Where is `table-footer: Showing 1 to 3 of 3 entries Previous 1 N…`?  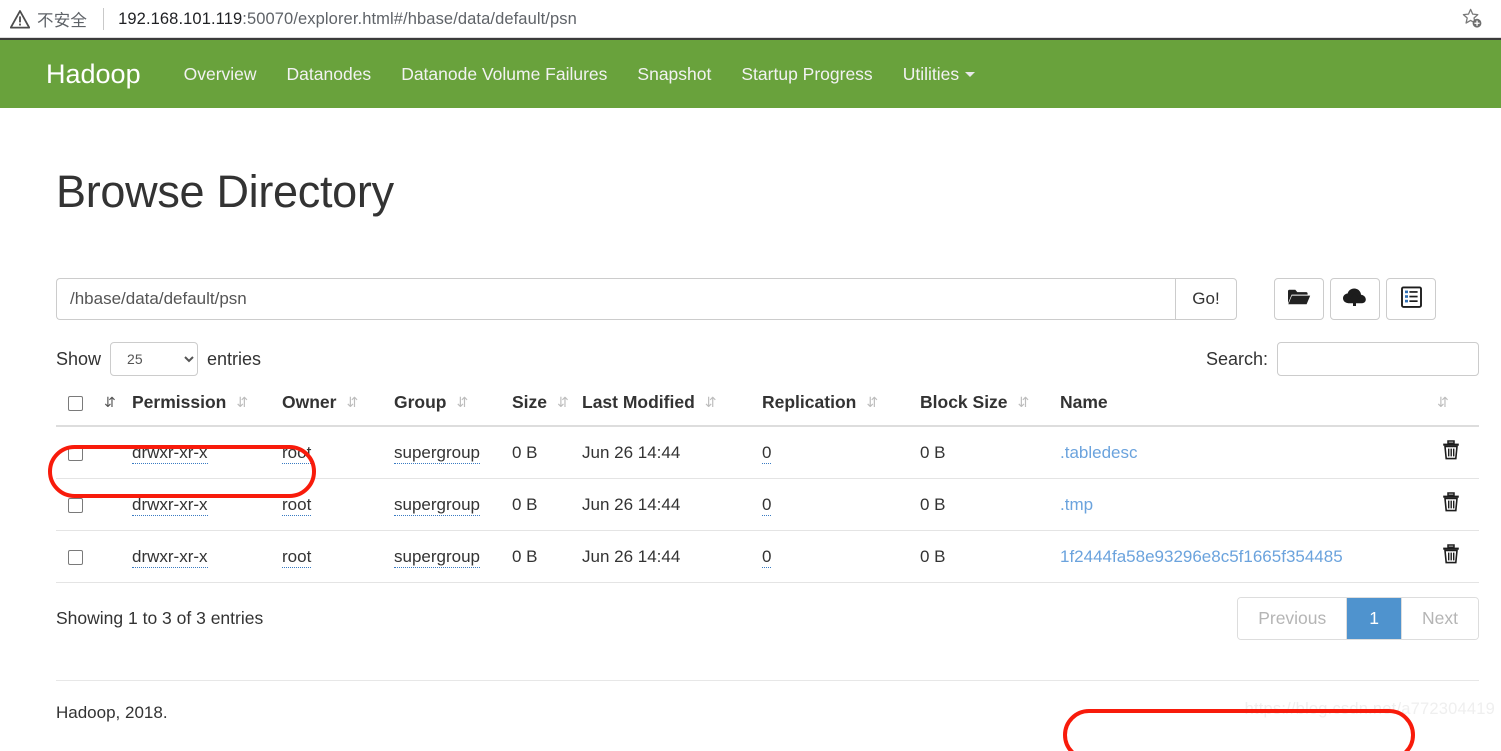 table-footer: Showing 1 to 3 of 3 entries Previous 1 N… is located at coordinates (767, 618).